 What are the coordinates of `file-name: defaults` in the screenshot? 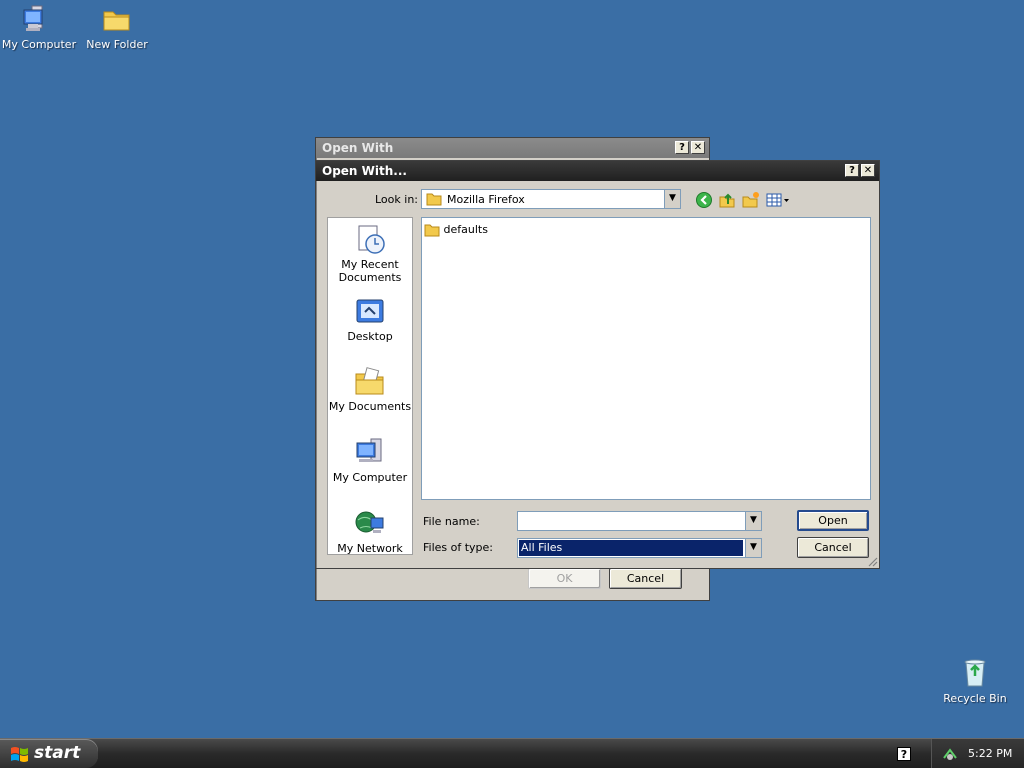 It's located at (465, 229).